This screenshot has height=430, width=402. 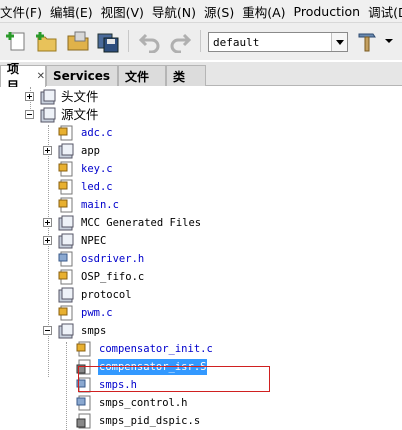 I want to click on build-dropdown, so click(x=390, y=41).